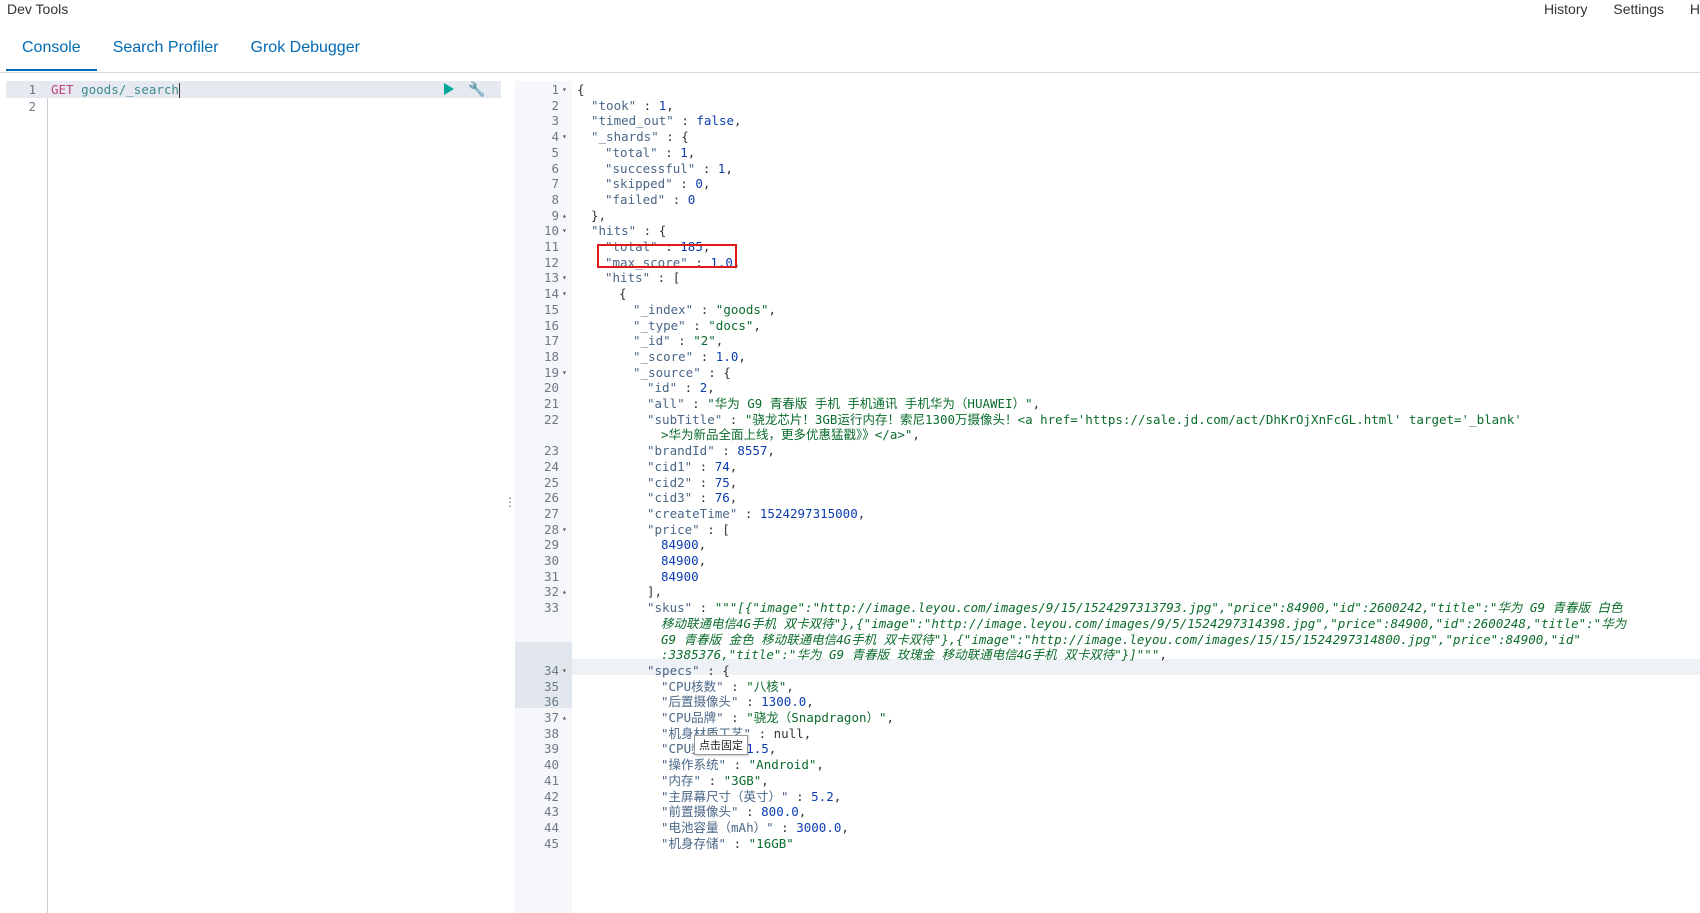 Image resolution: width=1700 pixels, height=913 pixels. What do you see at coordinates (253, 106) in the screenshot?
I see `request-line: 2` at bounding box center [253, 106].